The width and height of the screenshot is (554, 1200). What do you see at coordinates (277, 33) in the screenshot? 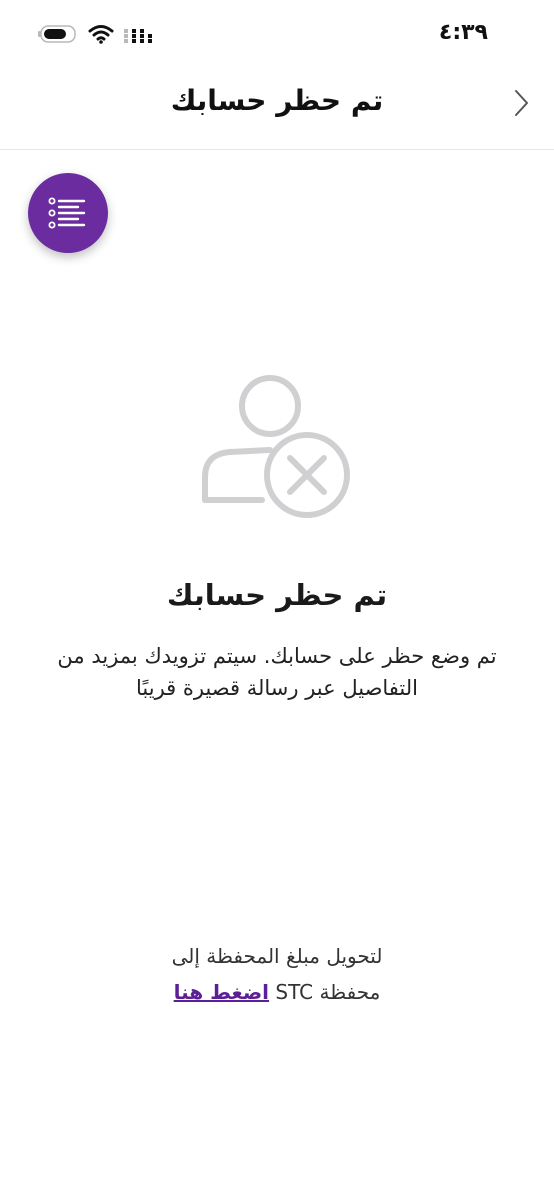
I see `status-bar: ٤:٣٩` at bounding box center [277, 33].